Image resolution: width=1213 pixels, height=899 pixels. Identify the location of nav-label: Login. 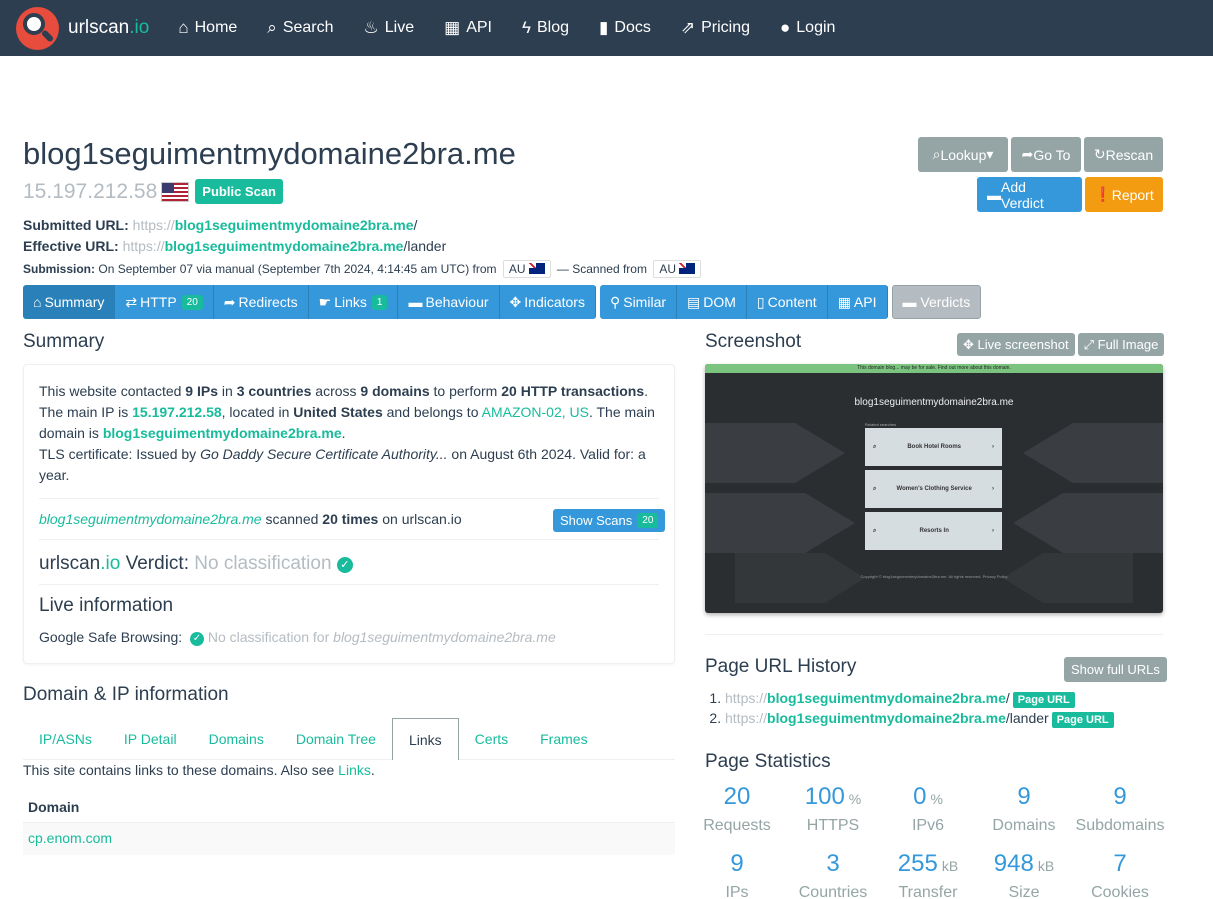
(816, 27).